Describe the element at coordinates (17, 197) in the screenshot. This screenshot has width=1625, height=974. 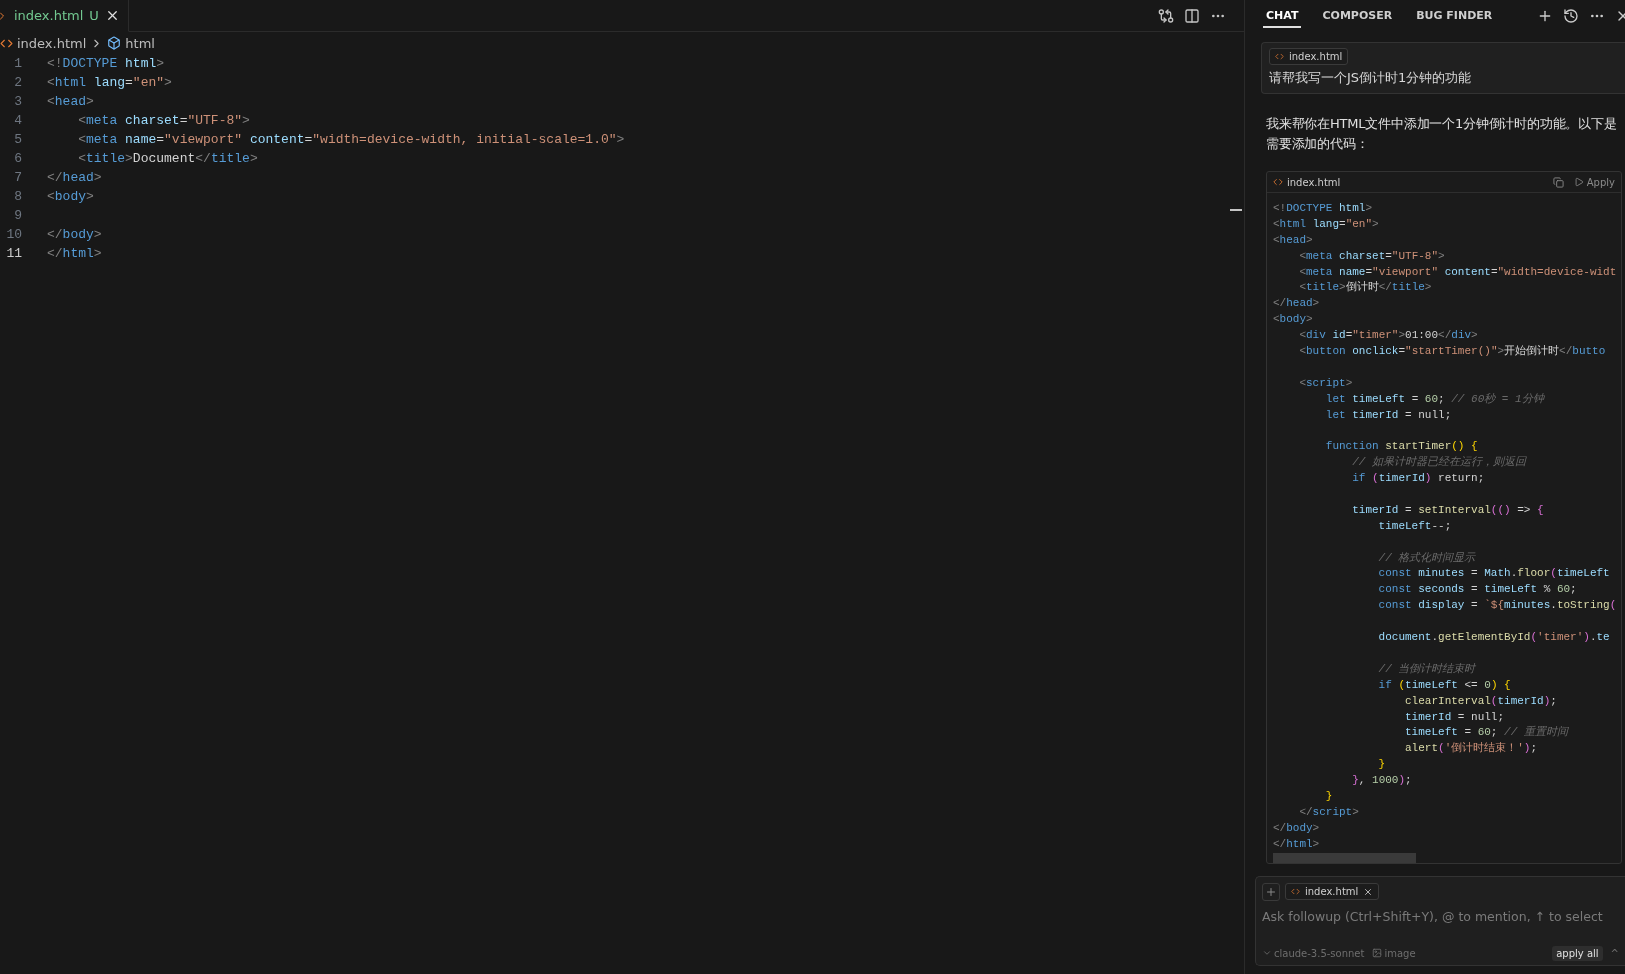
I see `line-number: 8` at that location.